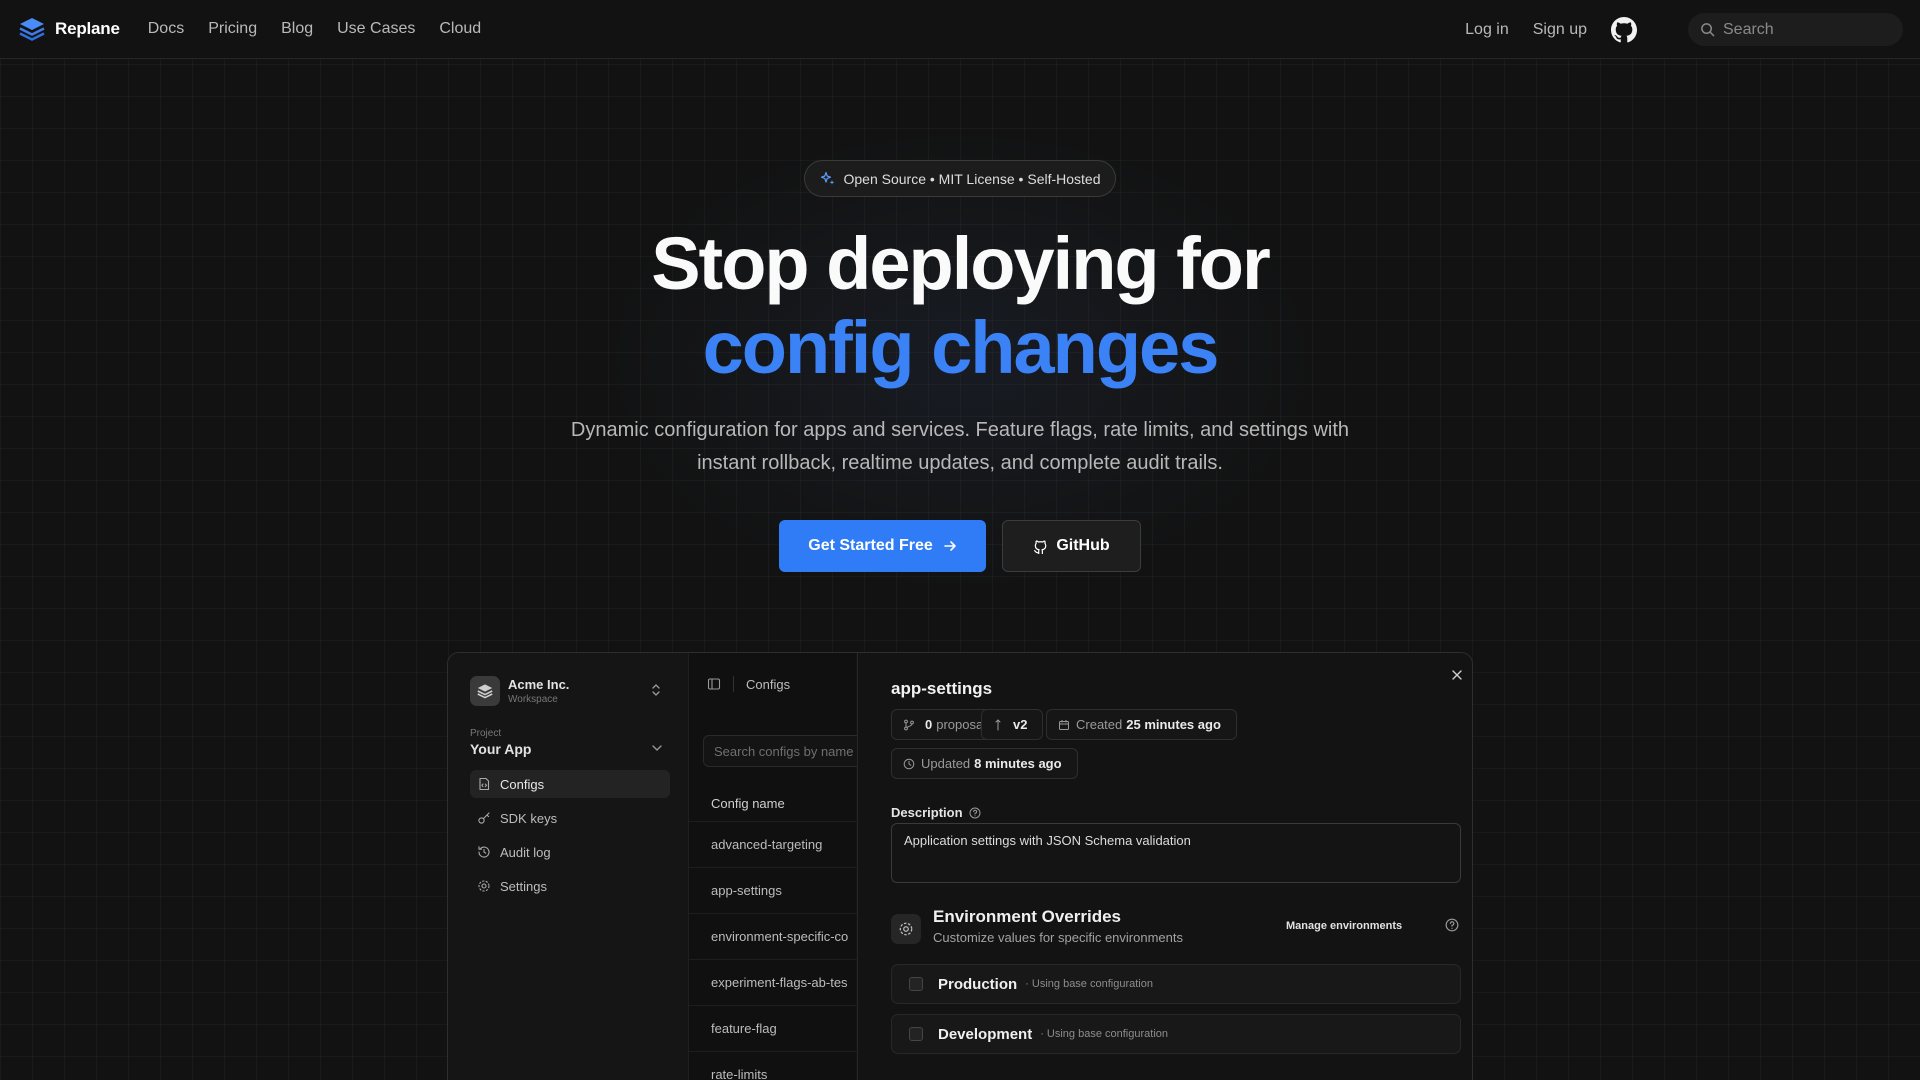 The width and height of the screenshot is (1920, 1080). Describe the element at coordinates (1624, 29) in the screenshot. I see `github-icon` at that location.